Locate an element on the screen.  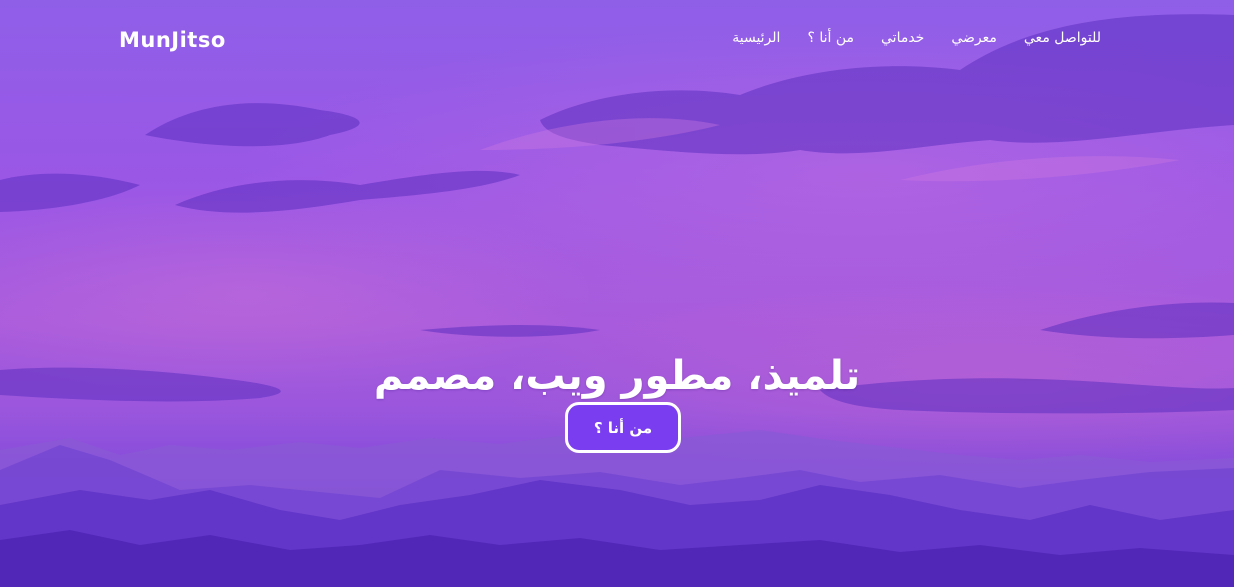
nav-item-home: الرئيسية is located at coordinates (756, 38).